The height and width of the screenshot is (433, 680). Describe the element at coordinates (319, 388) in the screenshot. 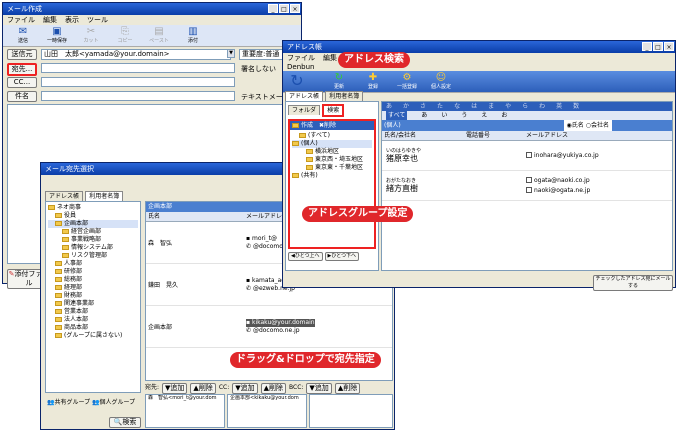

I see `bcc-add-button: ▼追加` at that location.